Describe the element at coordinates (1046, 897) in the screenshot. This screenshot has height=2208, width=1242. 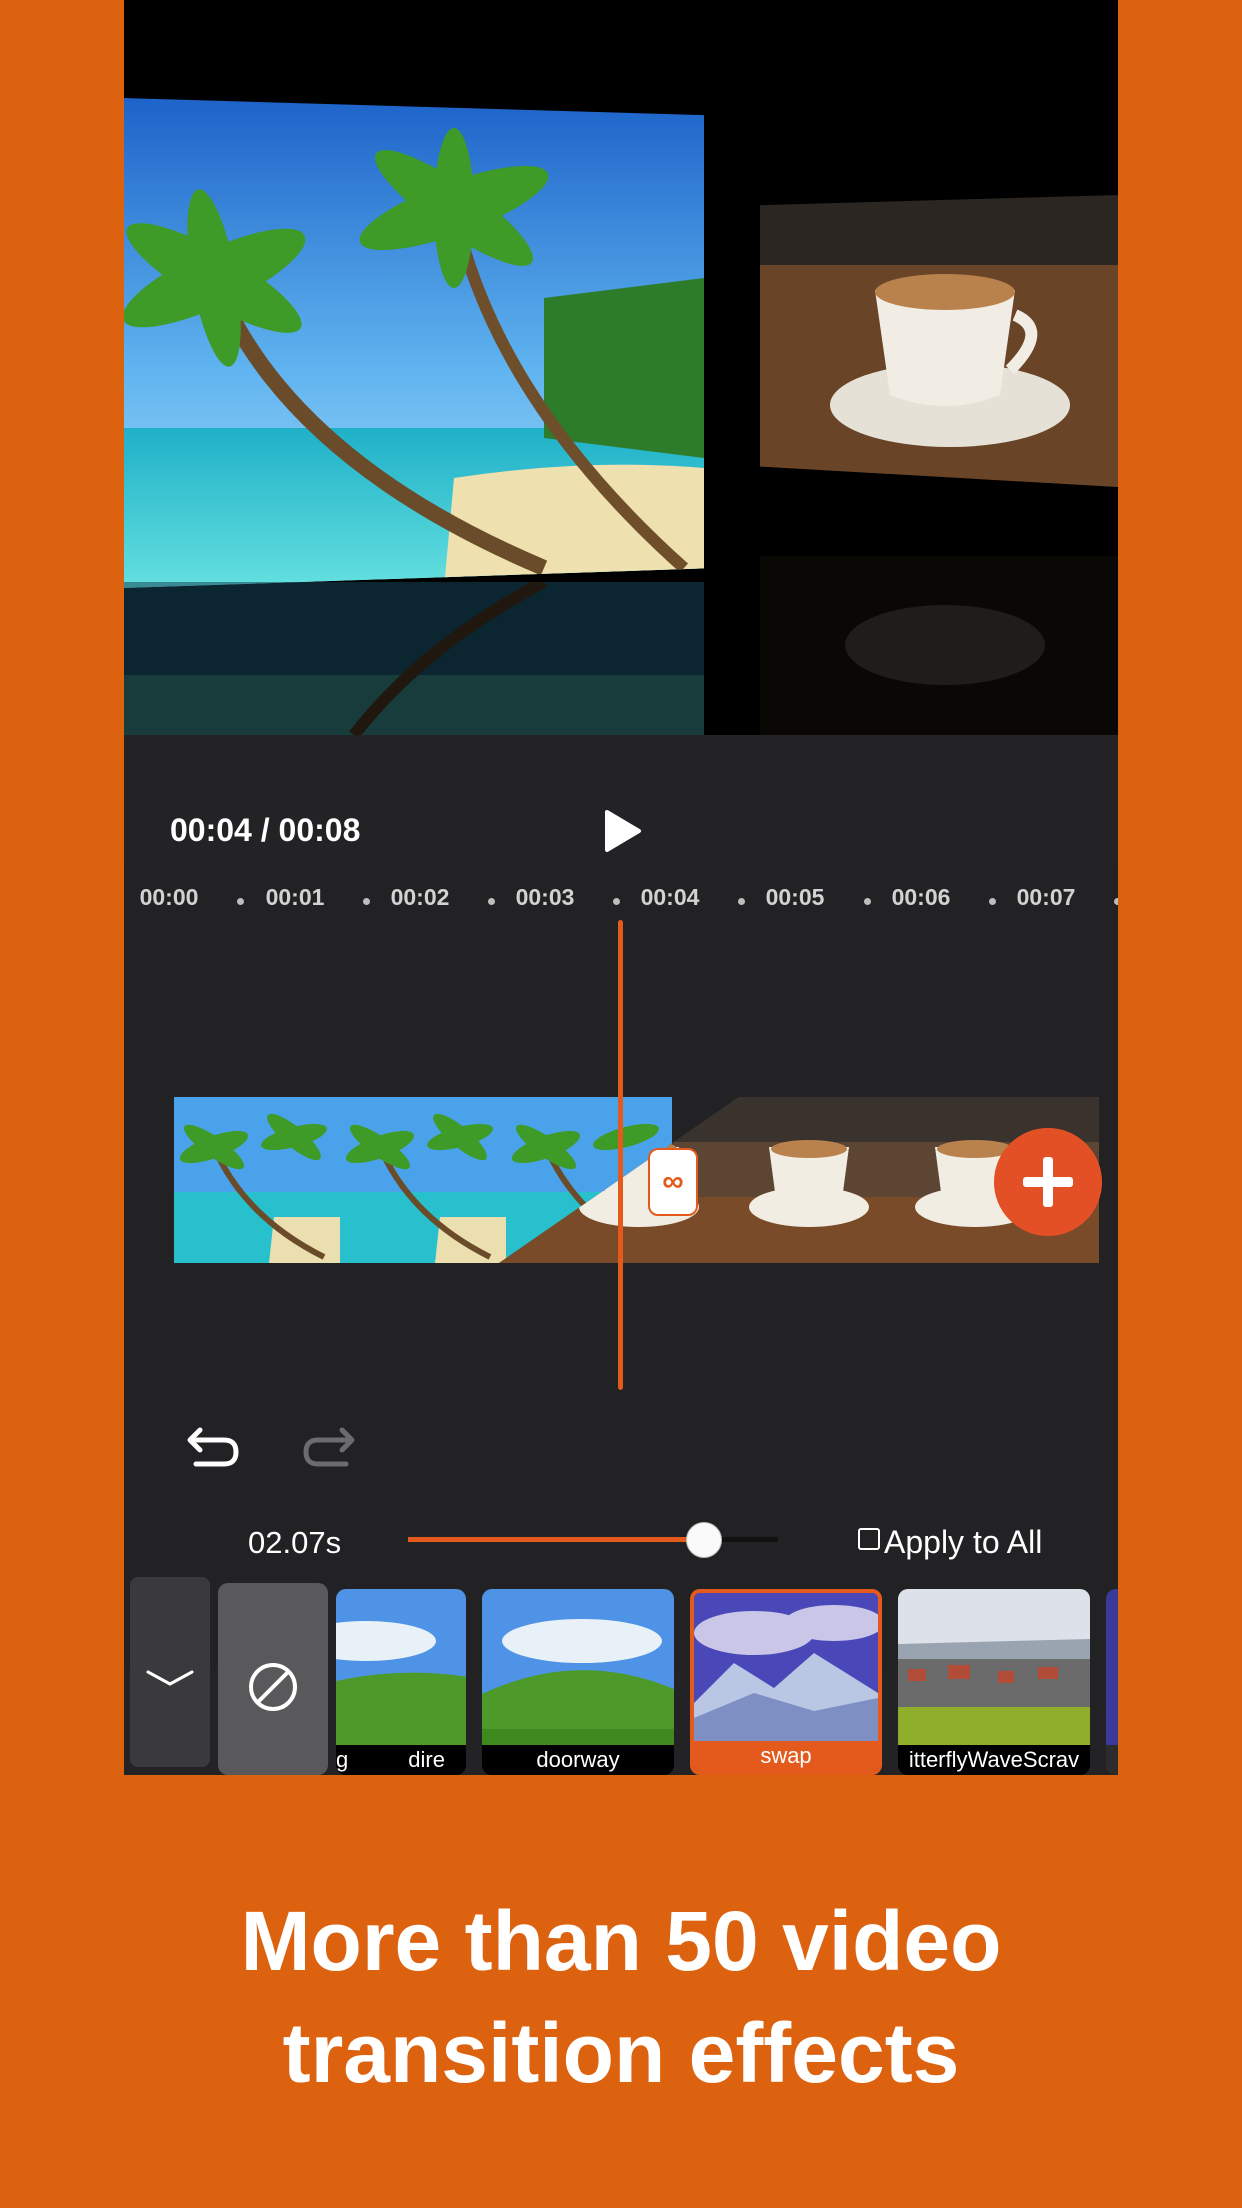
I see `tick-label: 00:07` at that location.